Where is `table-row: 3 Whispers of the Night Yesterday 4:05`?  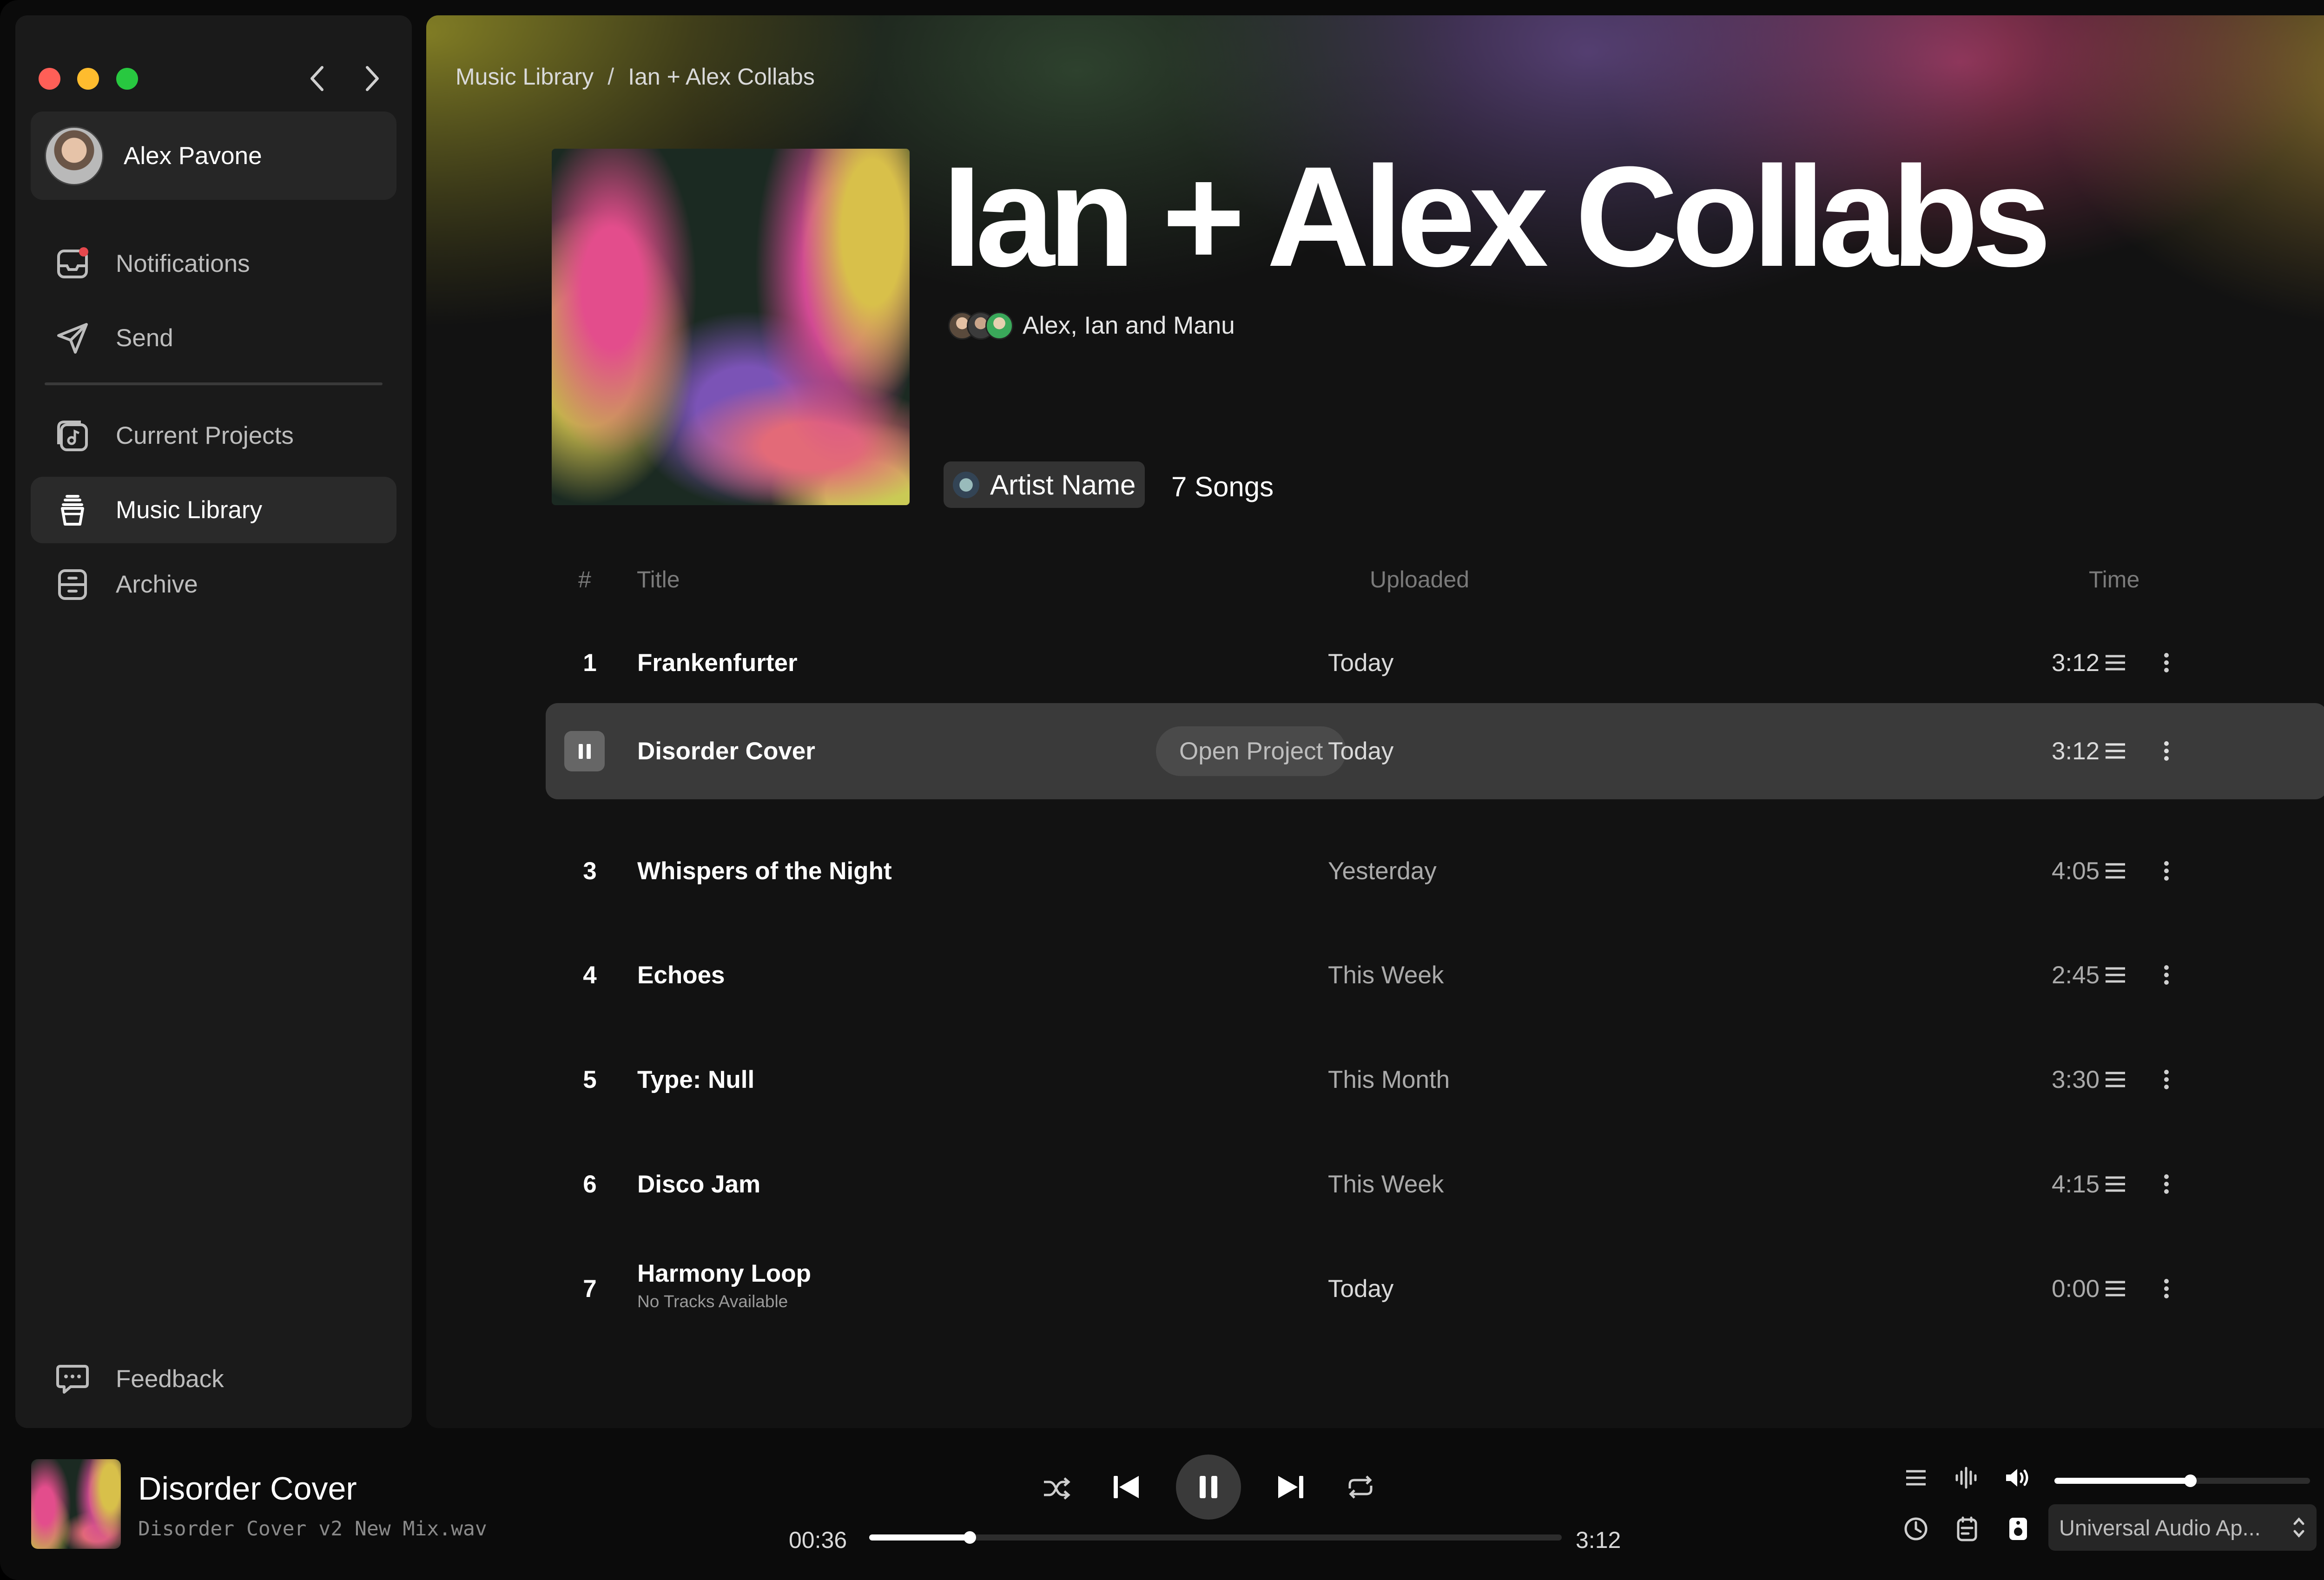 table-row: 3 Whispers of the Night Yesterday 4:05 is located at coordinates (1435, 871).